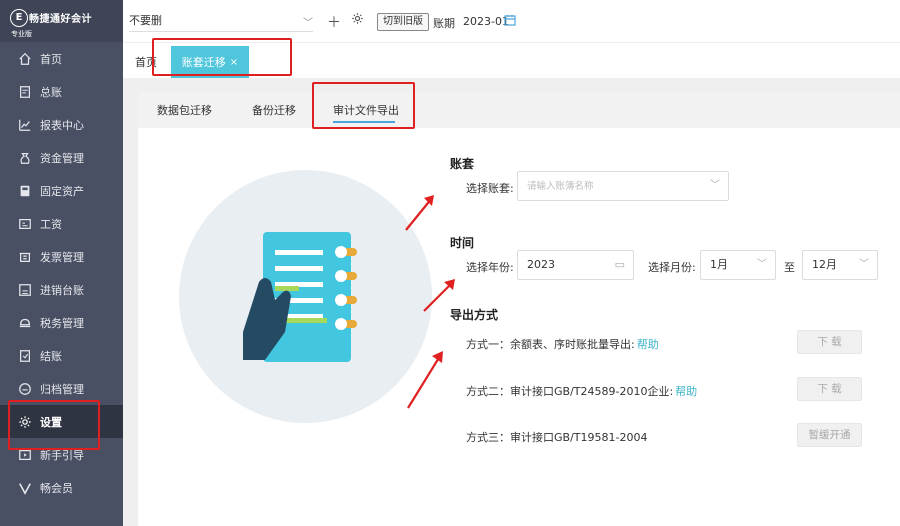 The image size is (900, 526). Describe the element at coordinates (221, 22) in the screenshot. I see `company-select: 不要删 ﹀` at that location.